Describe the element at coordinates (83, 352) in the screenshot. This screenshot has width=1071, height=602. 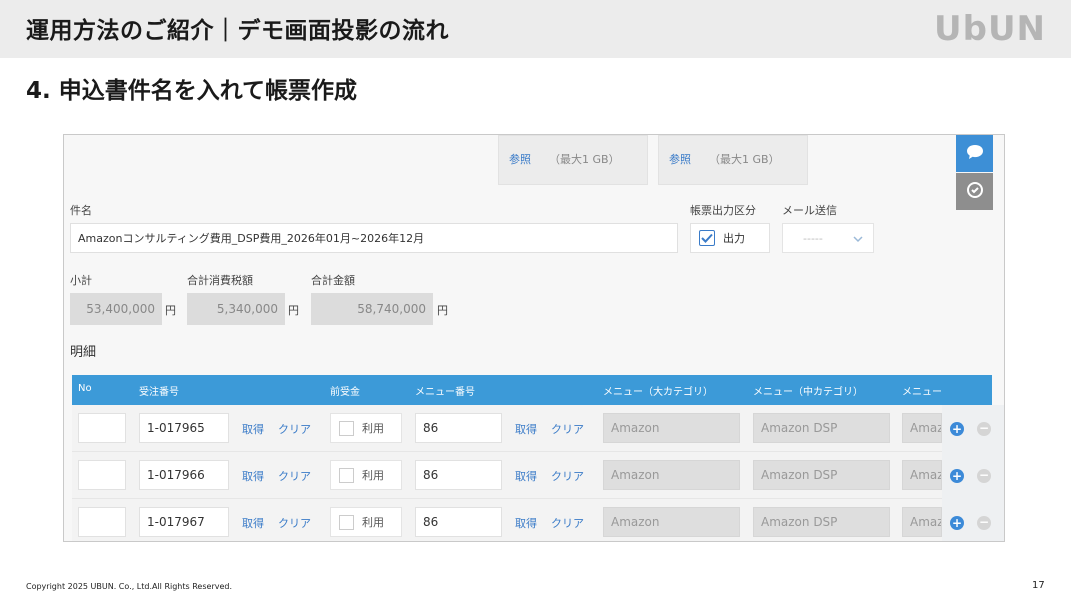
I see `details-heading: 明細` at that location.